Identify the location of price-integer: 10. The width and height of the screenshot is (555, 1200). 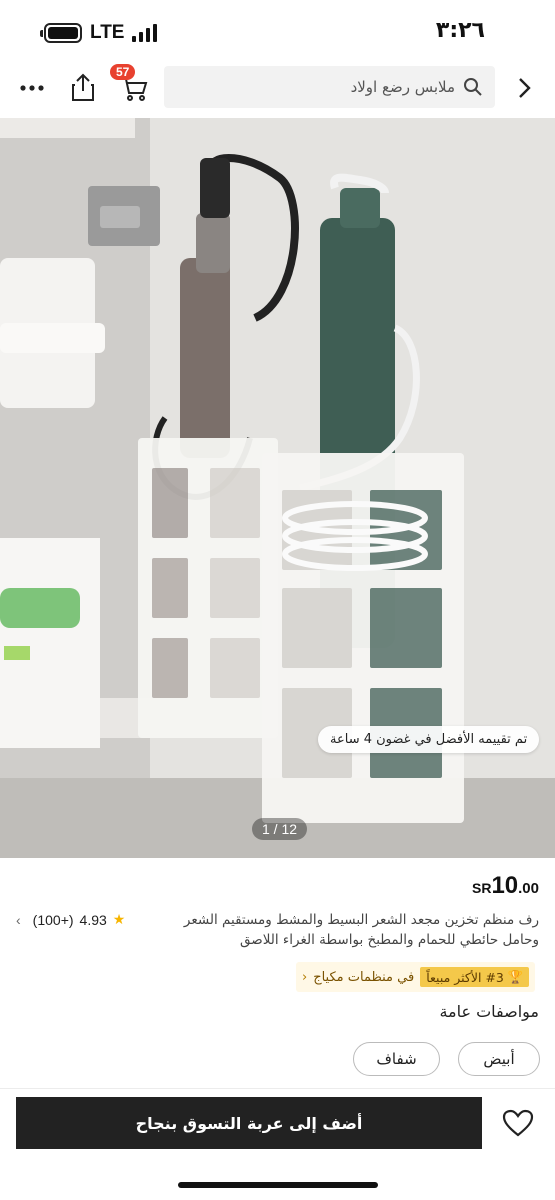
(505, 885).